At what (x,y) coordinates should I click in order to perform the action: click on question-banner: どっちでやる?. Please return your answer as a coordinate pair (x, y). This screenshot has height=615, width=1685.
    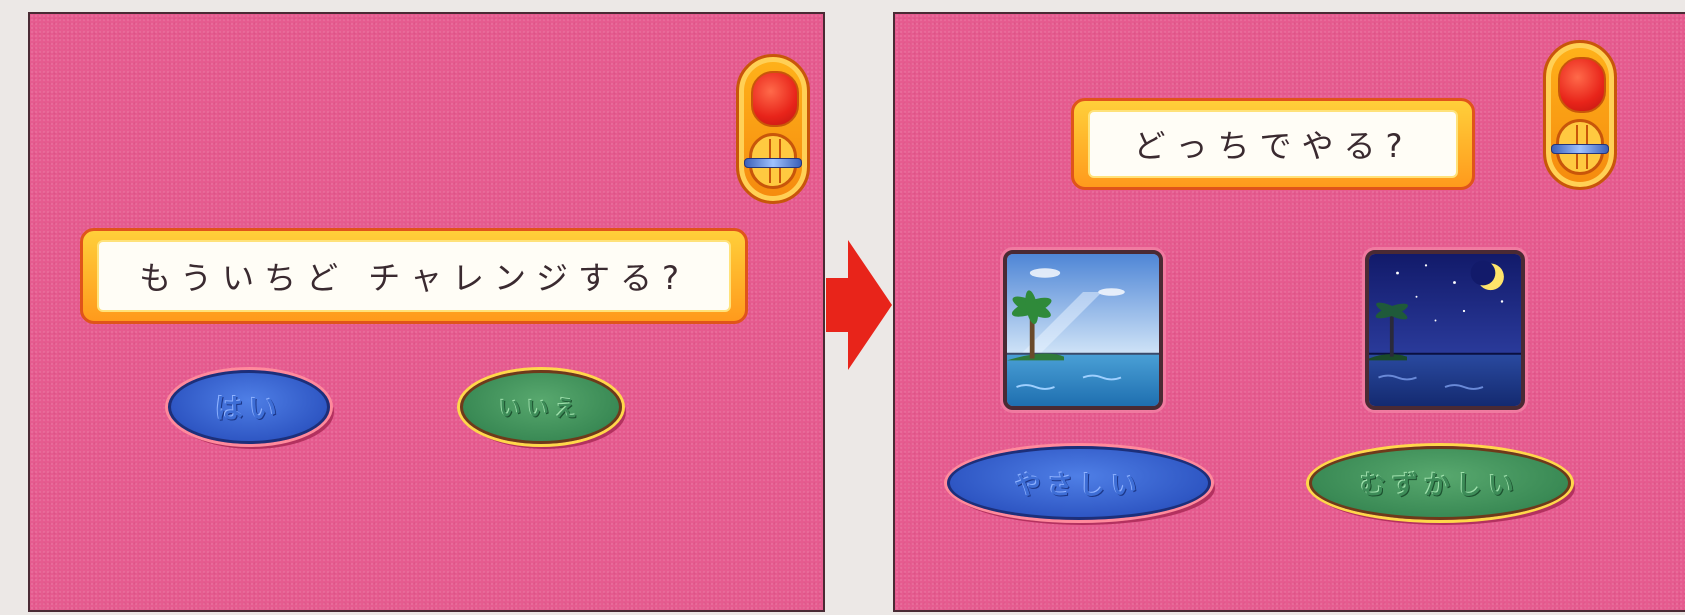
    Looking at the image, I should click on (1273, 144).